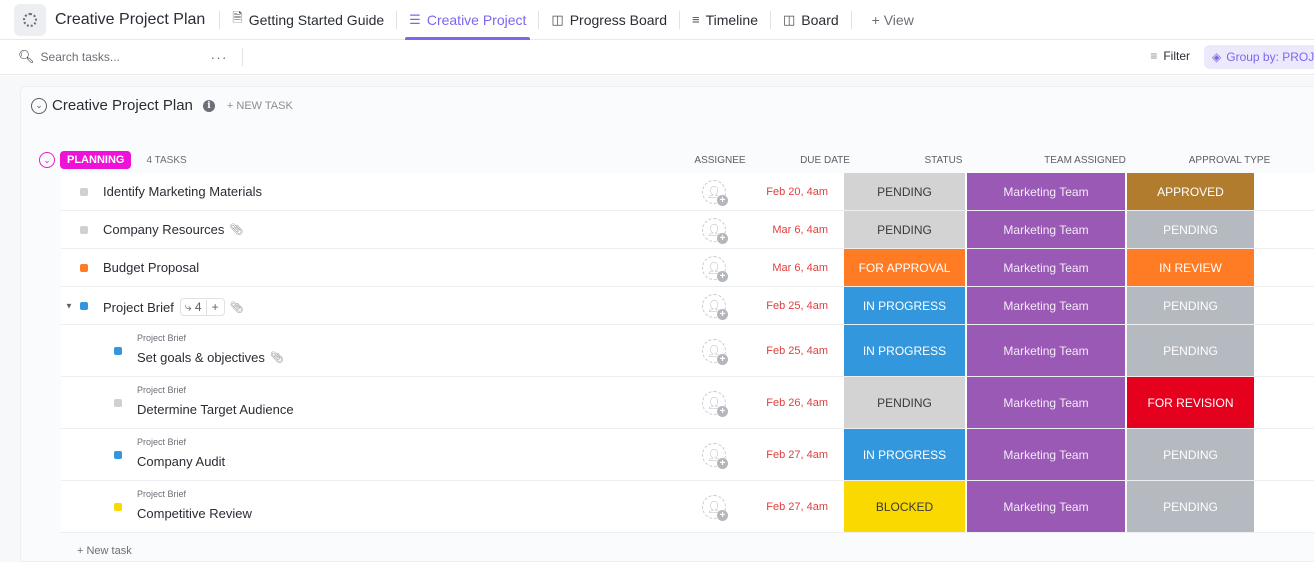 The height and width of the screenshot is (562, 1314). I want to click on task-name: Set goals & objectives 📎︎, so click(210, 357).